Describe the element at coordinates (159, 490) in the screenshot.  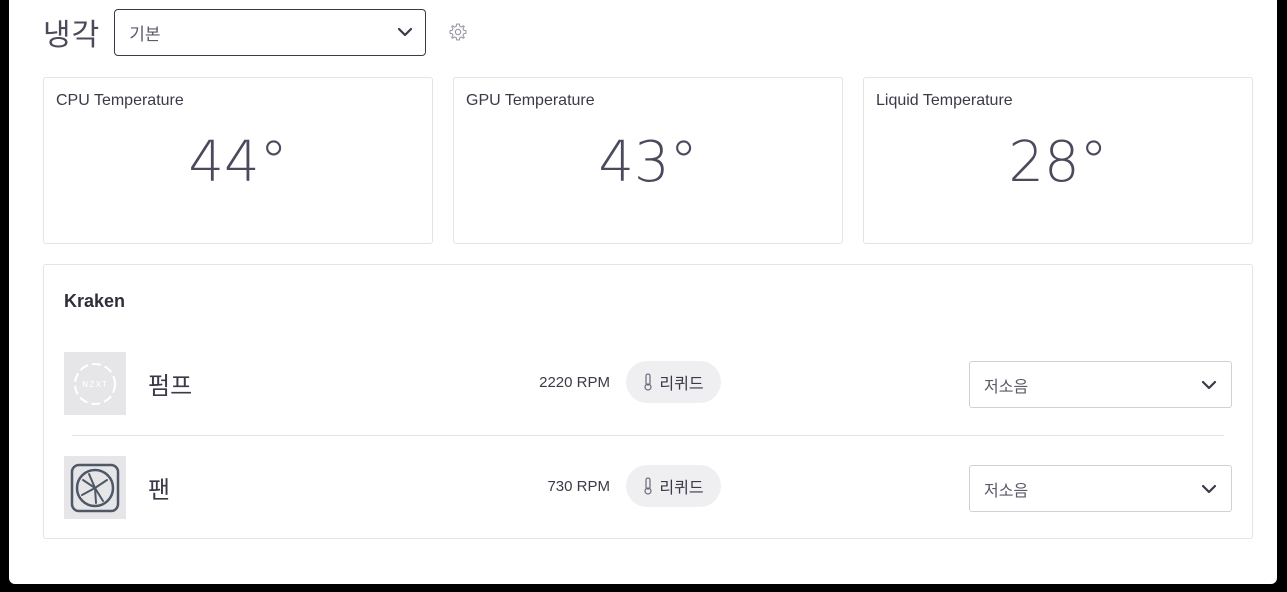
I see `device-name: 팬` at that location.